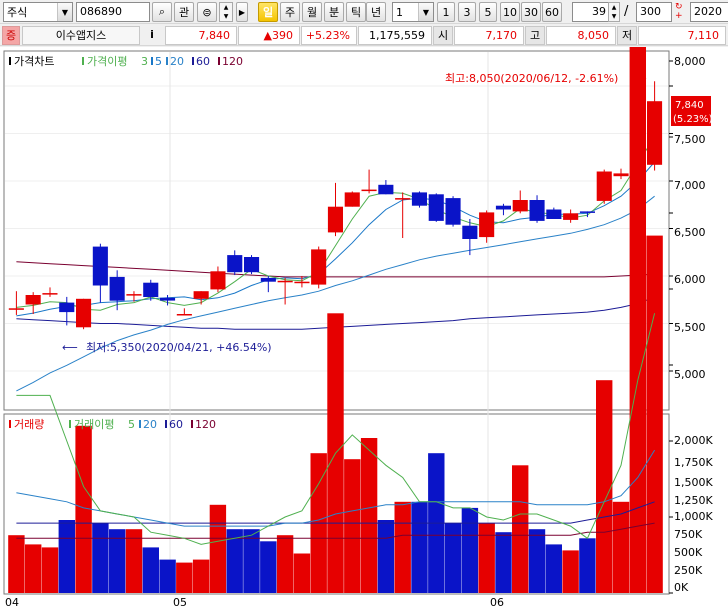 The height and width of the screenshot is (609, 728). I want to click on volume-tick-label: 0K, so click(681, 587).